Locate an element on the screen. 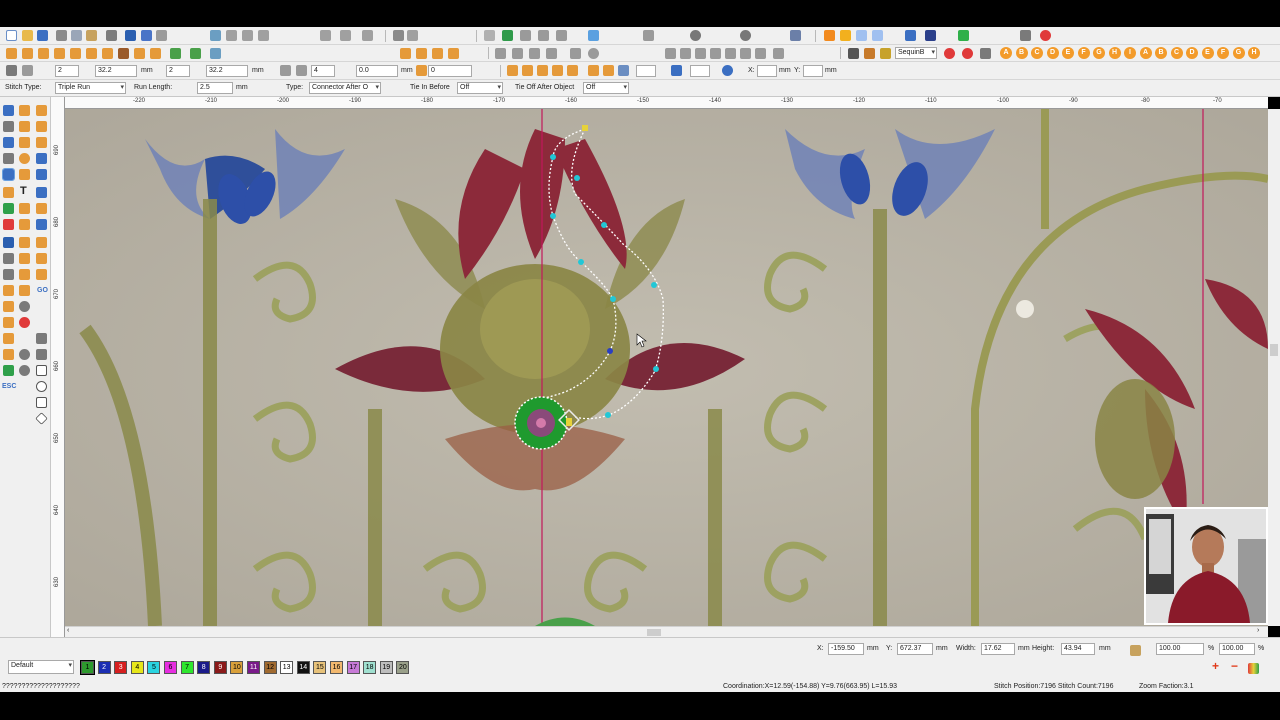 The height and width of the screenshot is (720, 1280). scroll-right-icon: › is located at coordinates (1258, 631).